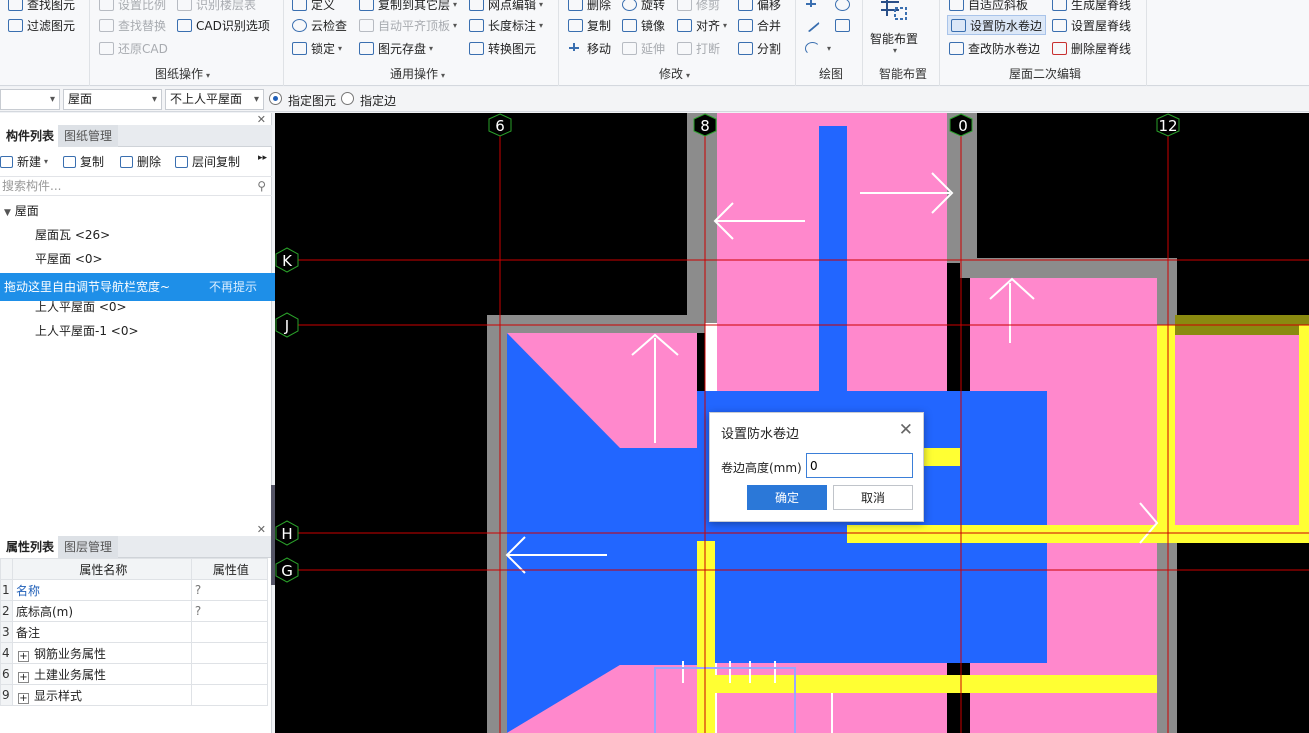  I want to click on set-ridge-icon, so click(1059, 25).